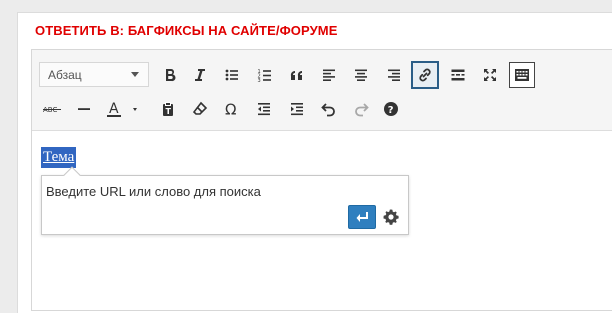  Describe the element at coordinates (135, 74) in the screenshot. I see `chevron-down-icon` at that location.